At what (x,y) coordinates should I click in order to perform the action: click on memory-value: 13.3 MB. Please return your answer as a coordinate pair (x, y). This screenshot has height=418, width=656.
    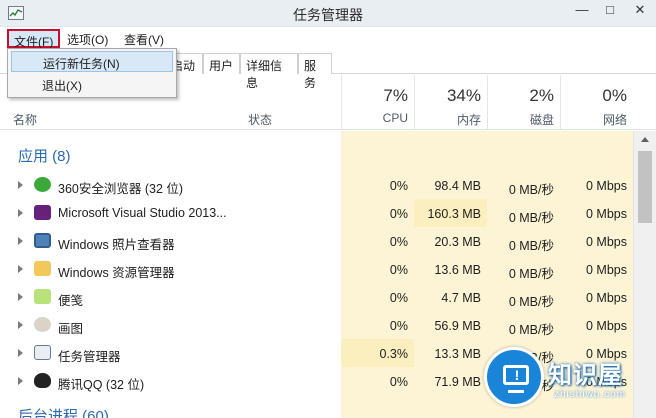
    Looking at the image, I should click on (450, 353).